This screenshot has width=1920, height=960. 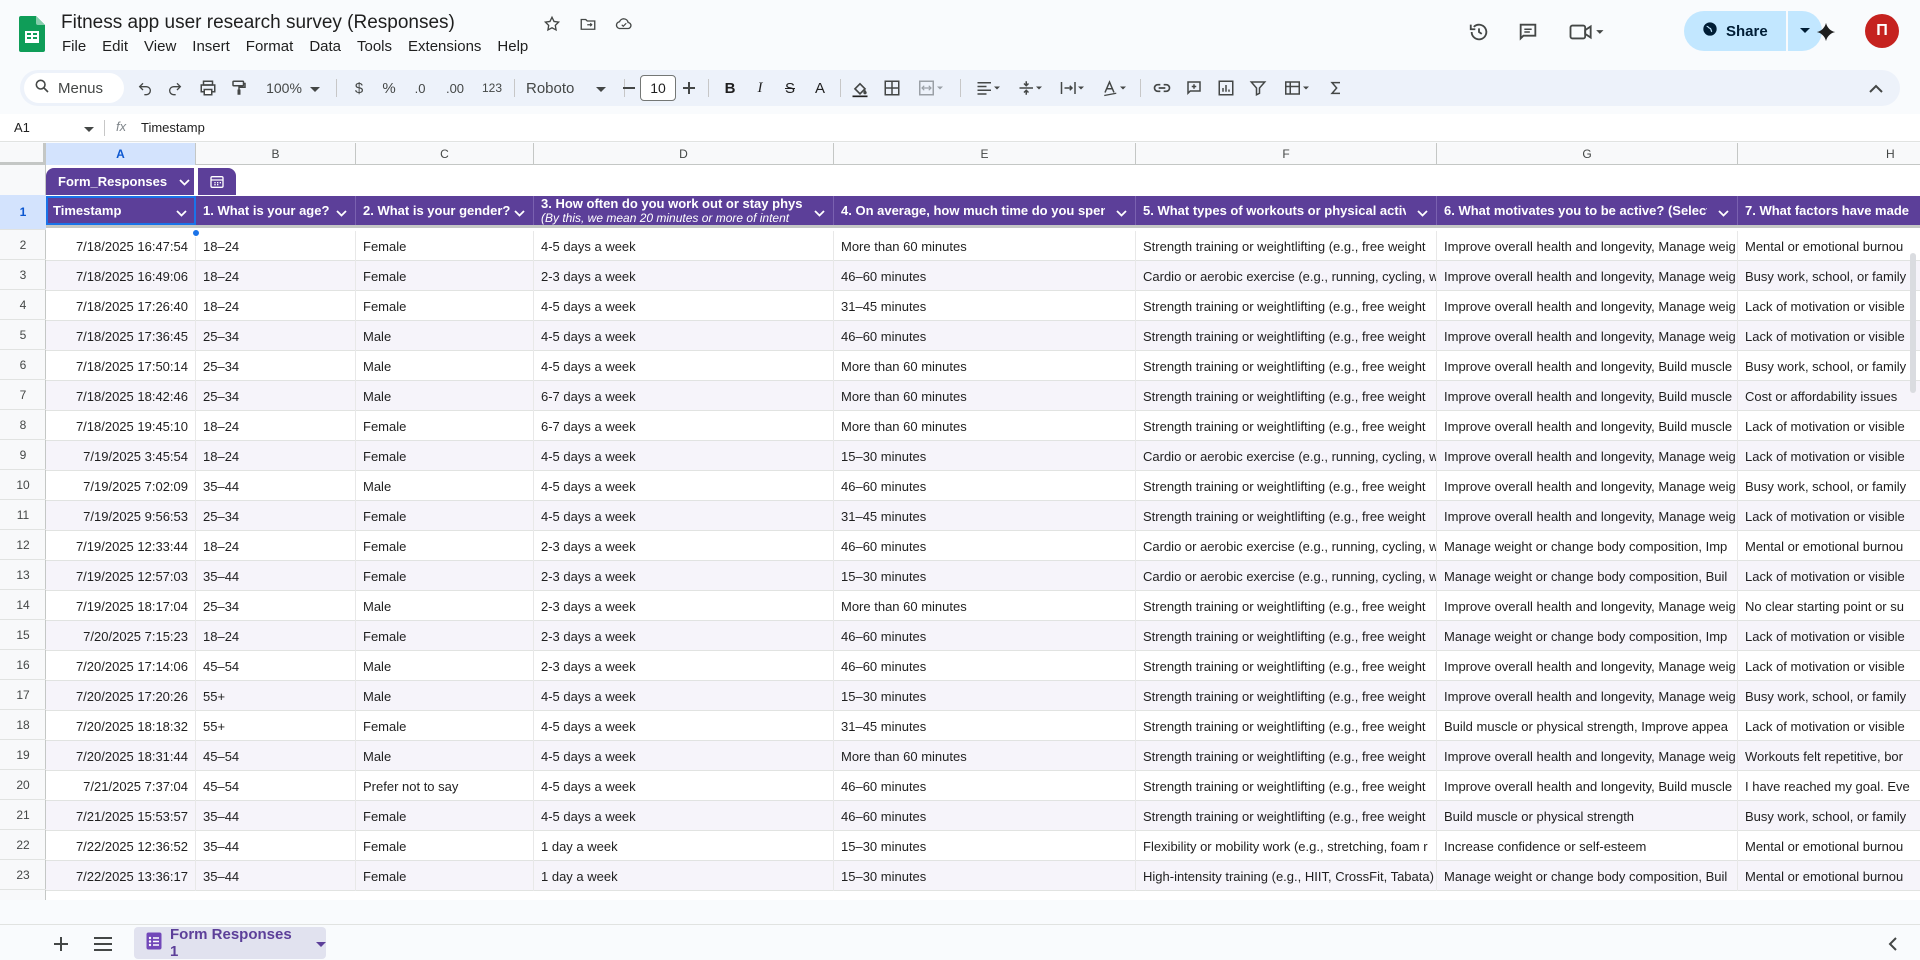 What do you see at coordinates (1297, 88) in the screenshot?
I see `table-views-icon` at bounding box center [1297, 88].